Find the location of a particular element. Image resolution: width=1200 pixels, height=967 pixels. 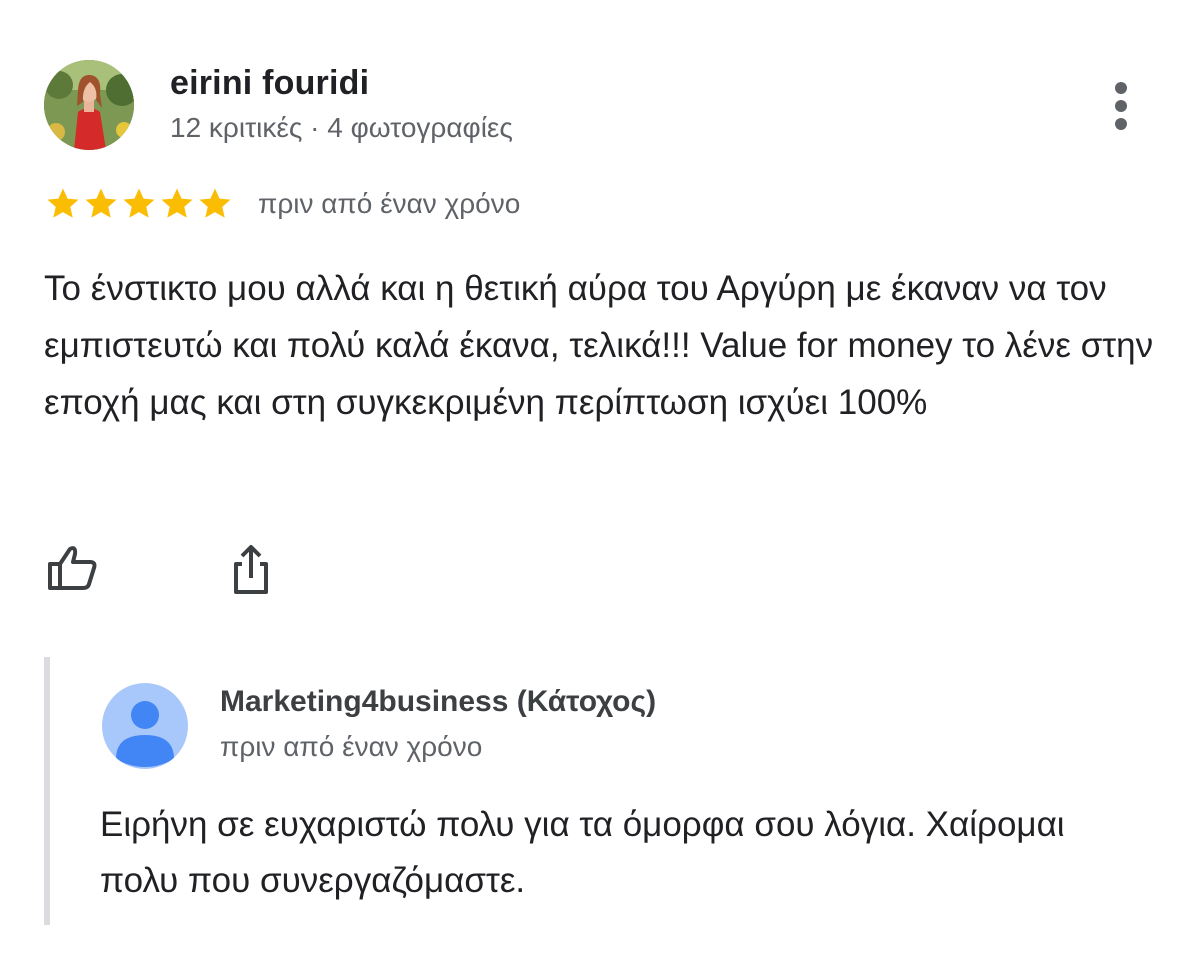

star-rating is located at coordinates (139, 204).